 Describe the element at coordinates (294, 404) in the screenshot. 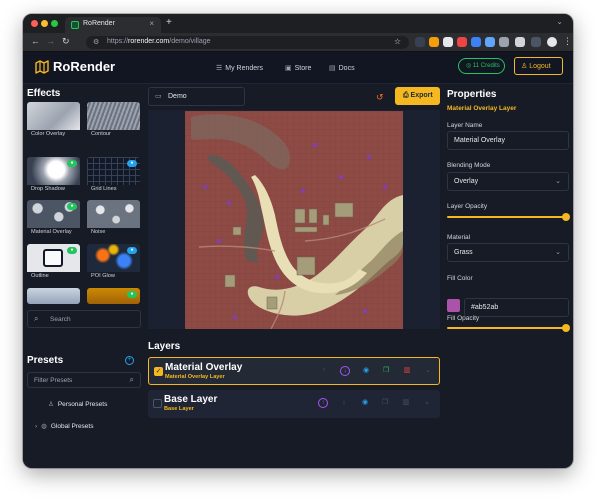

I see `layer-row-base-layer: Base Layer Base Layer ↑ ↓ ◉ ❐ ▥ ⌄` at that location.